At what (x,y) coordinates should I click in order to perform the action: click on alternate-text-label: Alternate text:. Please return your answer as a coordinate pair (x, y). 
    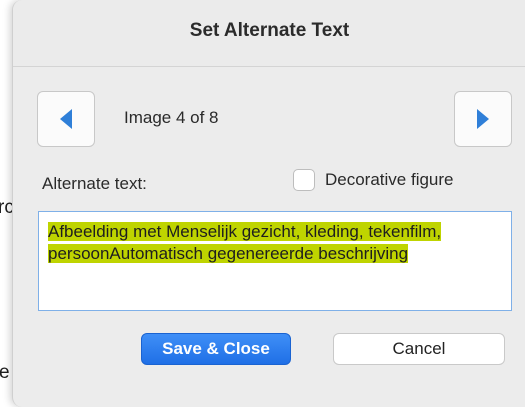
    Looking at the image, I should click on (94, 183).